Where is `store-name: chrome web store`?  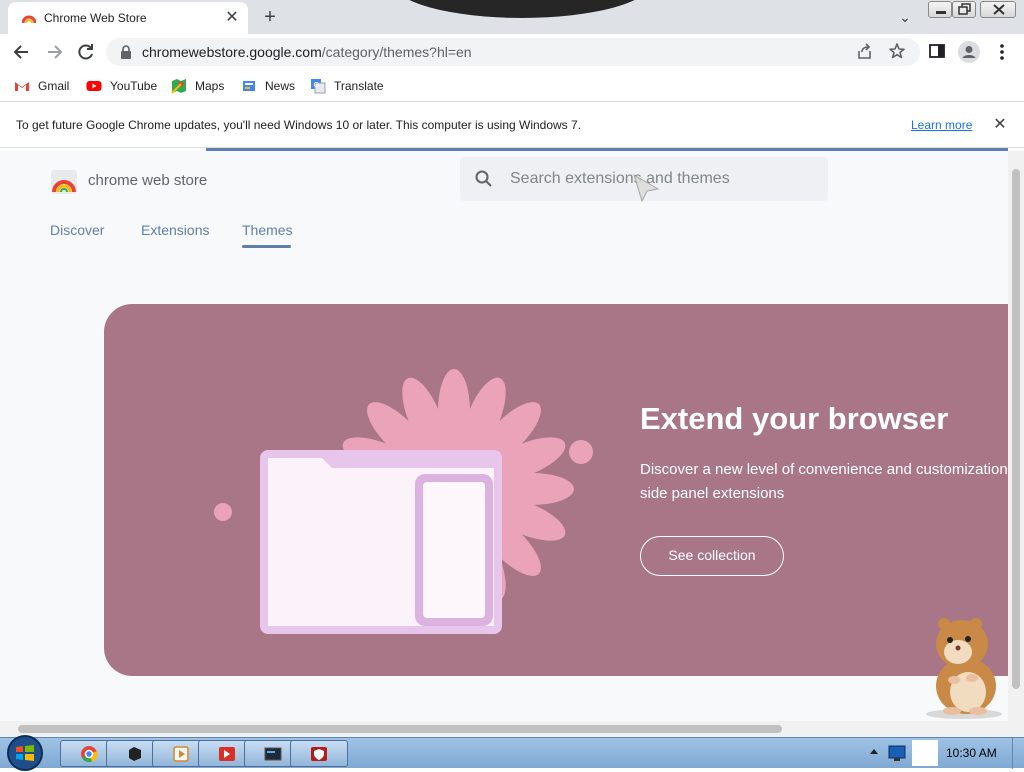
store-name: chrome web store is located at coordinates (147, 180).